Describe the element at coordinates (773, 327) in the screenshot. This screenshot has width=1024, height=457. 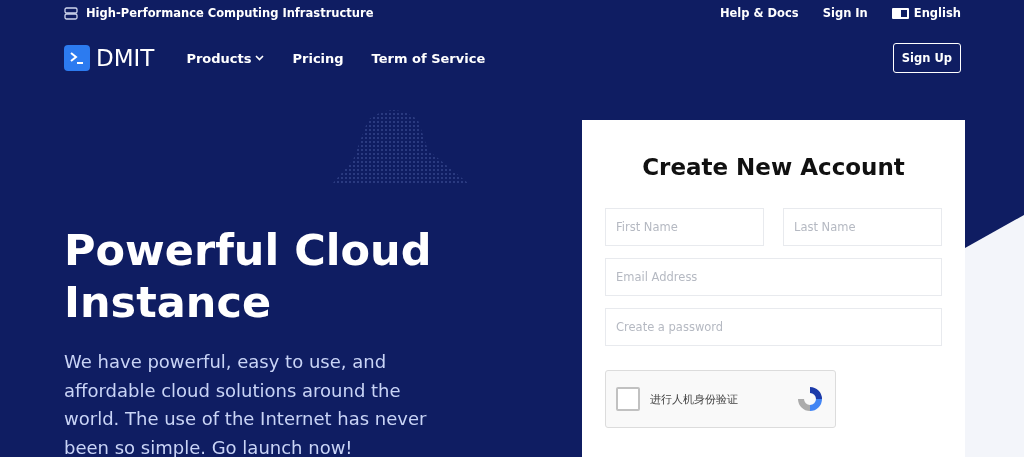
I see `password-field: Create a password` at that location.